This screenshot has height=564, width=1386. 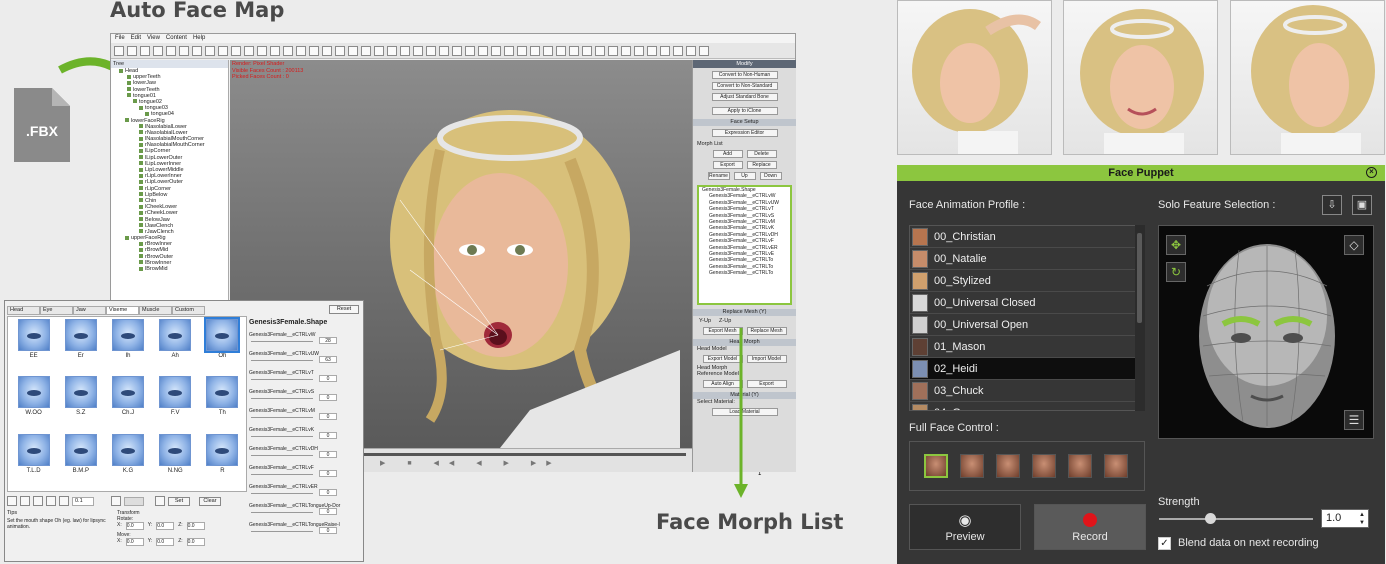 I want to click on viseme-r: R, so click(x=222, y=462).